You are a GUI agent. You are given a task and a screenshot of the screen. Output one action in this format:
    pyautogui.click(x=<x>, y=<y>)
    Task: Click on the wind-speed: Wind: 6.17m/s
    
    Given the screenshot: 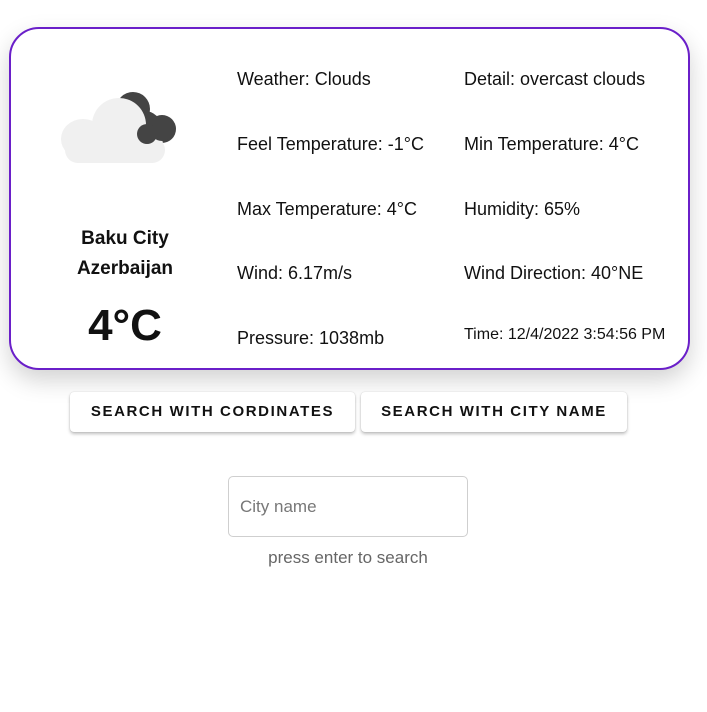 What is the action you would take?
    pyautogui.click(x=295, y=273)
    